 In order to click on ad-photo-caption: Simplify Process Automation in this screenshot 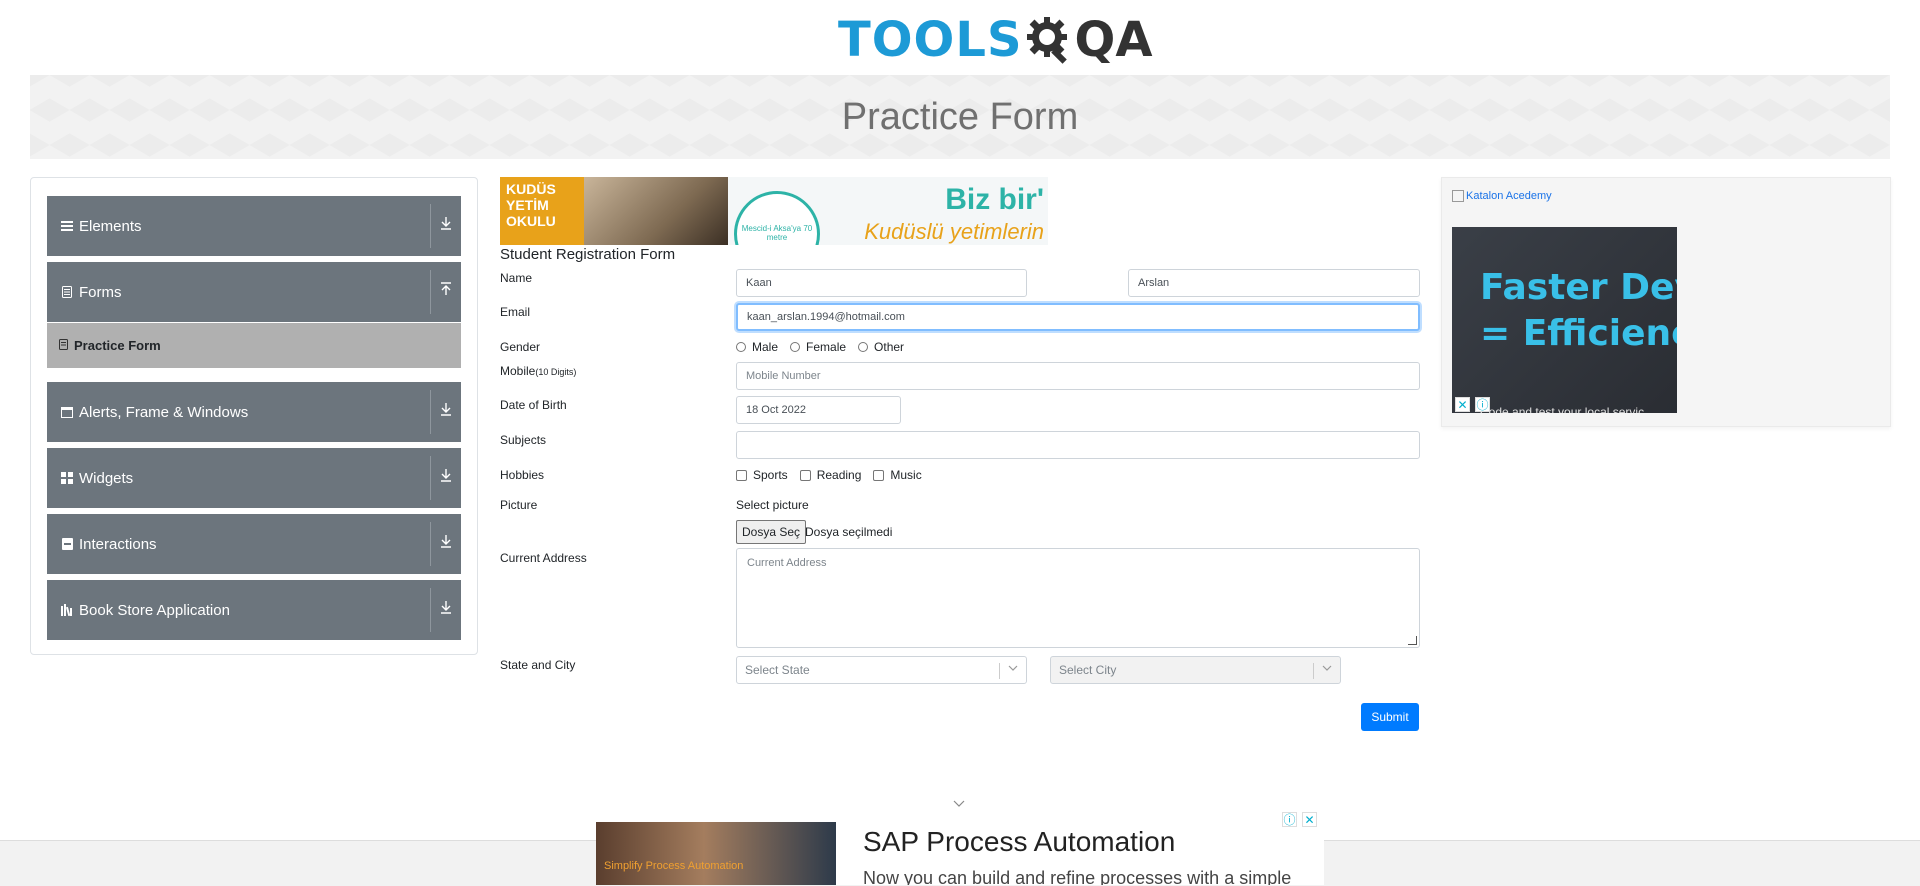, I will do `click(673, 866)`.